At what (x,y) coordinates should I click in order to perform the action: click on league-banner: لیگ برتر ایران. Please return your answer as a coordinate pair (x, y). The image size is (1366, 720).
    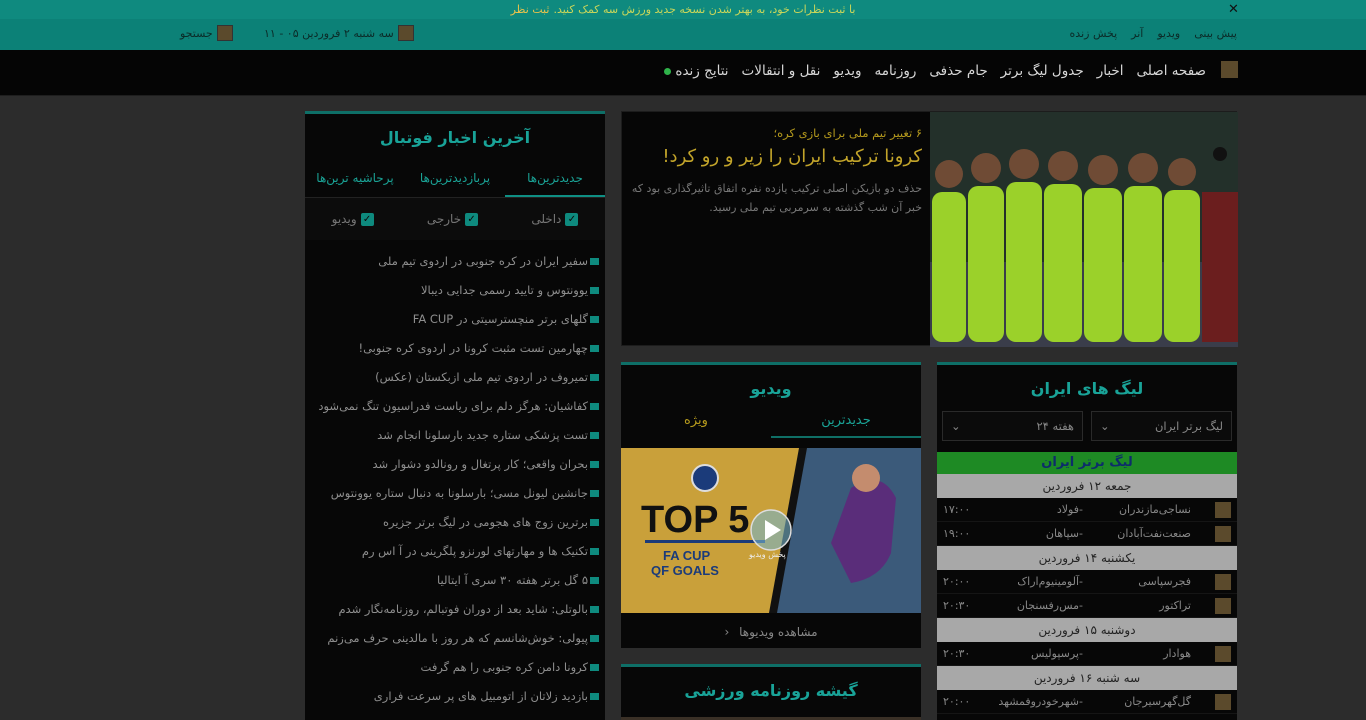
    Looking at the image, I should click on (1087, 463).